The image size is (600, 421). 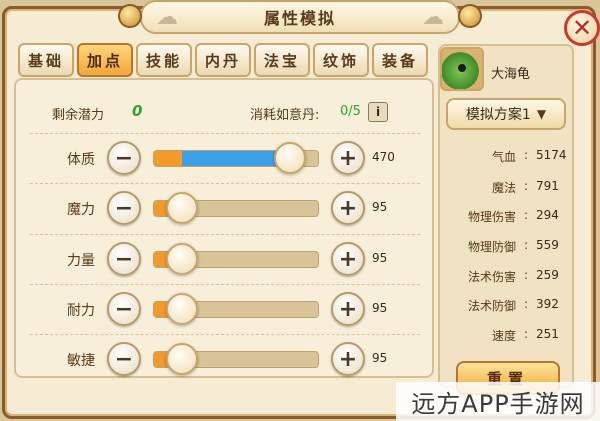 I want to click on stat-name: 物理防御, so click(x=491, y=247).